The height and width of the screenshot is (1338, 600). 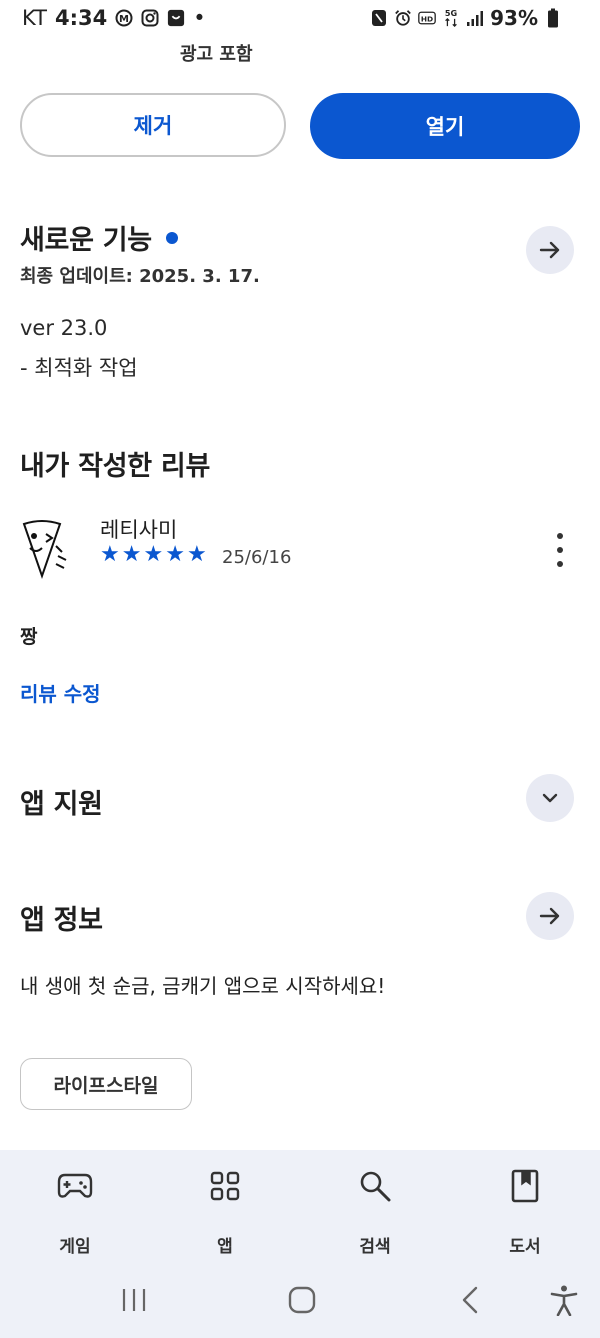 I want to click on alarm-icon, so click(x=403, y=18).